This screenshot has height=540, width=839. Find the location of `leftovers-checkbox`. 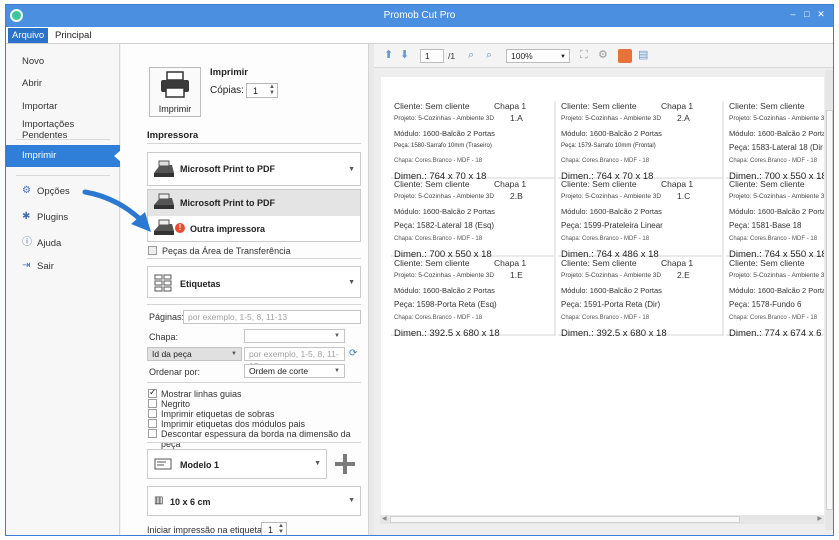

leftovers-checkbox is located at coordinates (152, 413).